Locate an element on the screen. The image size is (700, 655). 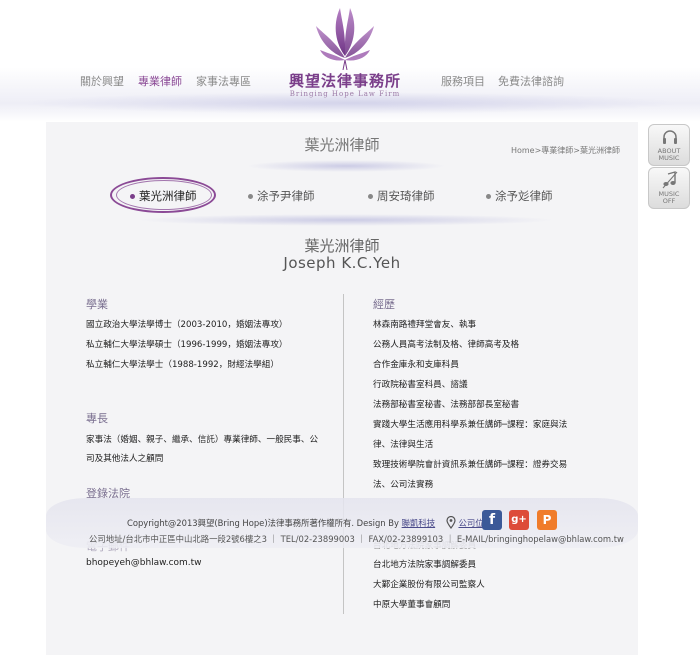
lawyer-tab-tu: 涂予尹律師 is located at coordinates (281, 196).